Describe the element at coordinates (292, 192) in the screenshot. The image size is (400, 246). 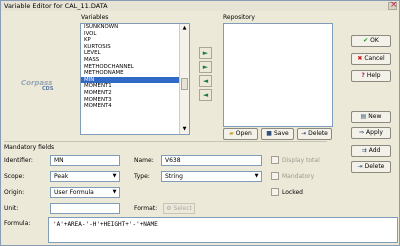
I see `locked-label: Locked` at that location.